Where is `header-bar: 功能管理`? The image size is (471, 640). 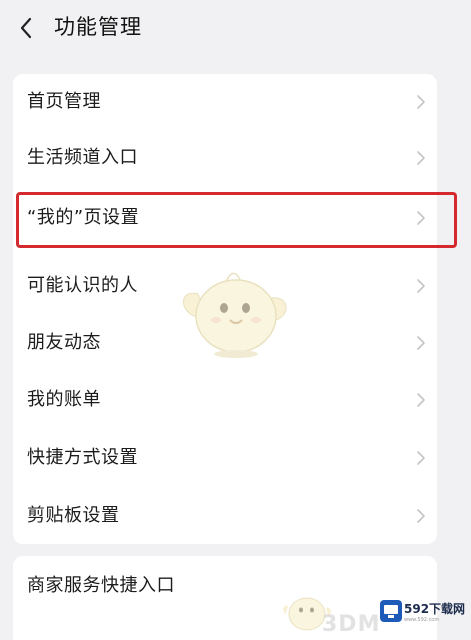
header-bar: 功能管理 is located at coordinates (235, 28).